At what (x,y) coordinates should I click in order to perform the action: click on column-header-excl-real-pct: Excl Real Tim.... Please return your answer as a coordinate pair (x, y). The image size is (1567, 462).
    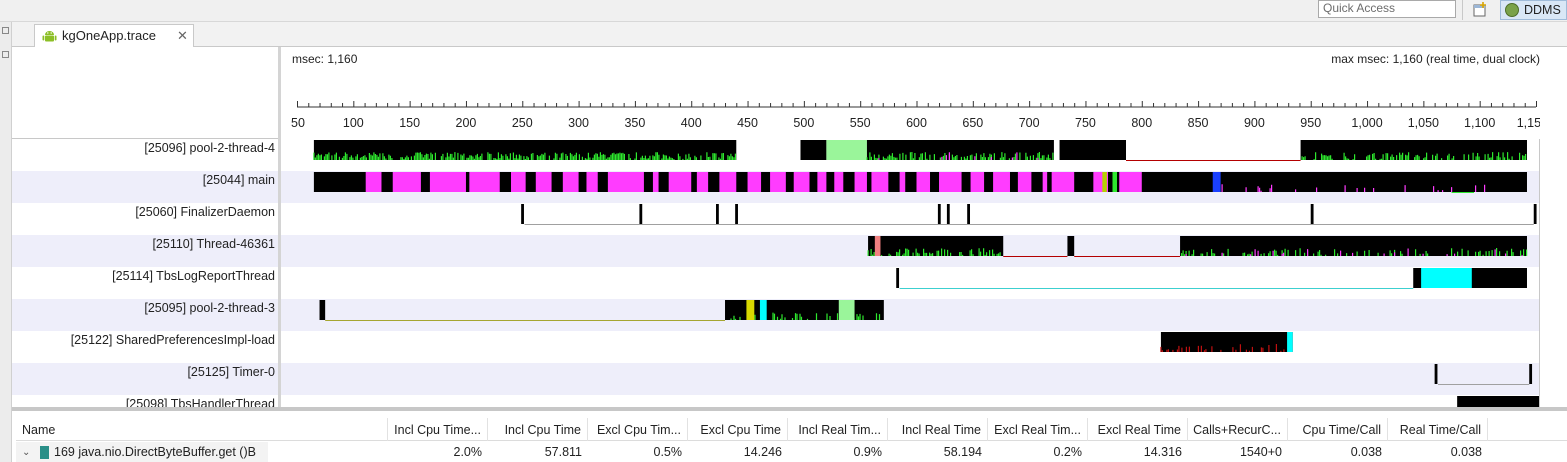
    Looking at the image, I should click on (1038, 429).